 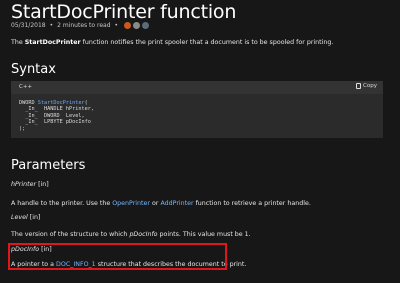 What do you see at coordinates (176, 203) in the screenshot?
I see `addprinter-link: AddPrinter` at bounding box center [176, 203].